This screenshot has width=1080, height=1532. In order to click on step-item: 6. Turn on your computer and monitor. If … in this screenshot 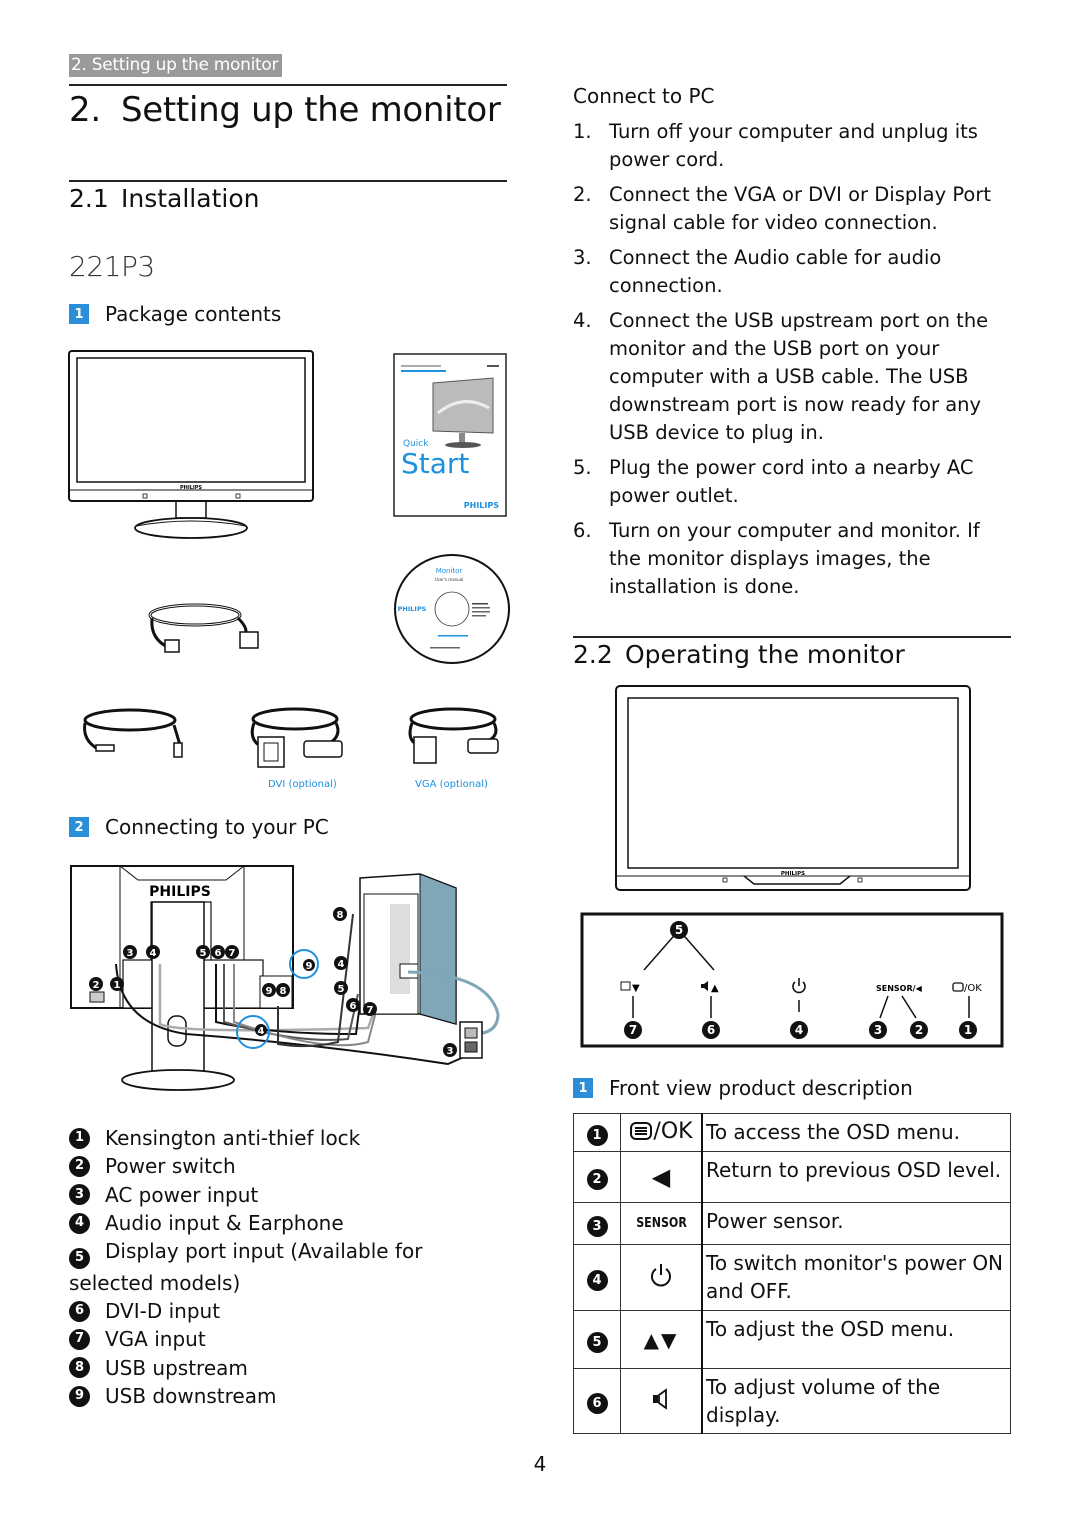, I will do `click(793, 559)`.